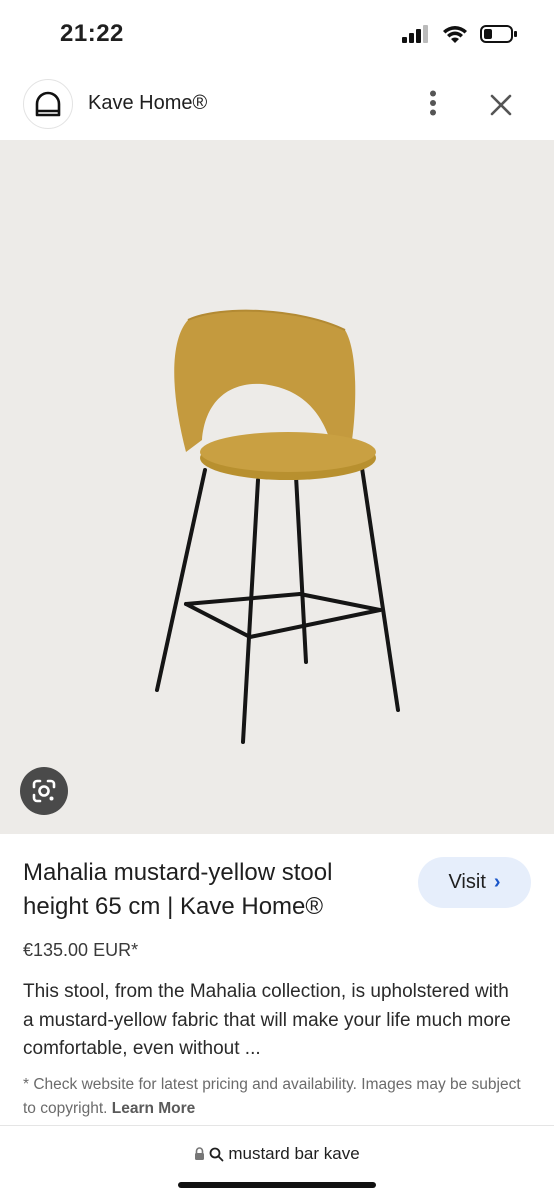 Image resolution: width=554 pixels, height=1201 pixels. Describe the element at coordinates (277, 35) in the screenshot. I see `status-bar: 21:22` at that location.